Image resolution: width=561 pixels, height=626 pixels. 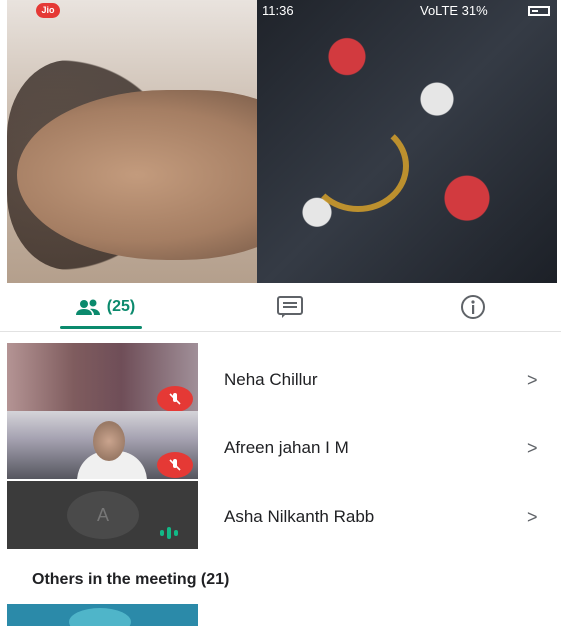 What do you see at coordinates (105, 307) in the screenshot?
I see `tab-people: (25)` at bounding box center [105, 307].